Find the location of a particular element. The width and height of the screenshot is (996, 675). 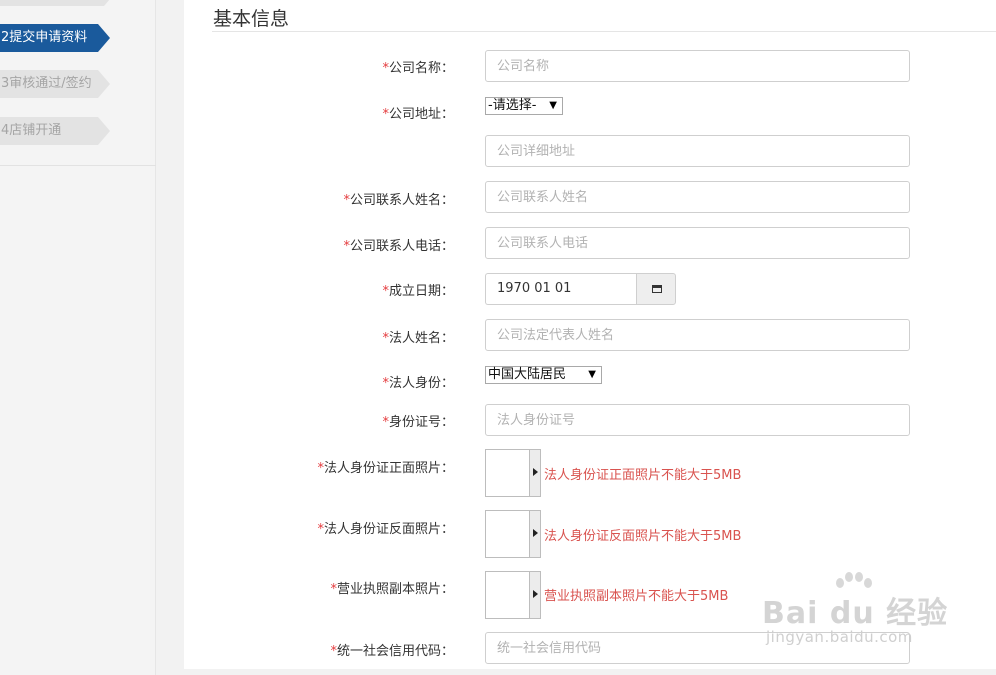

id-number-input is located at coordinates (697, 420).